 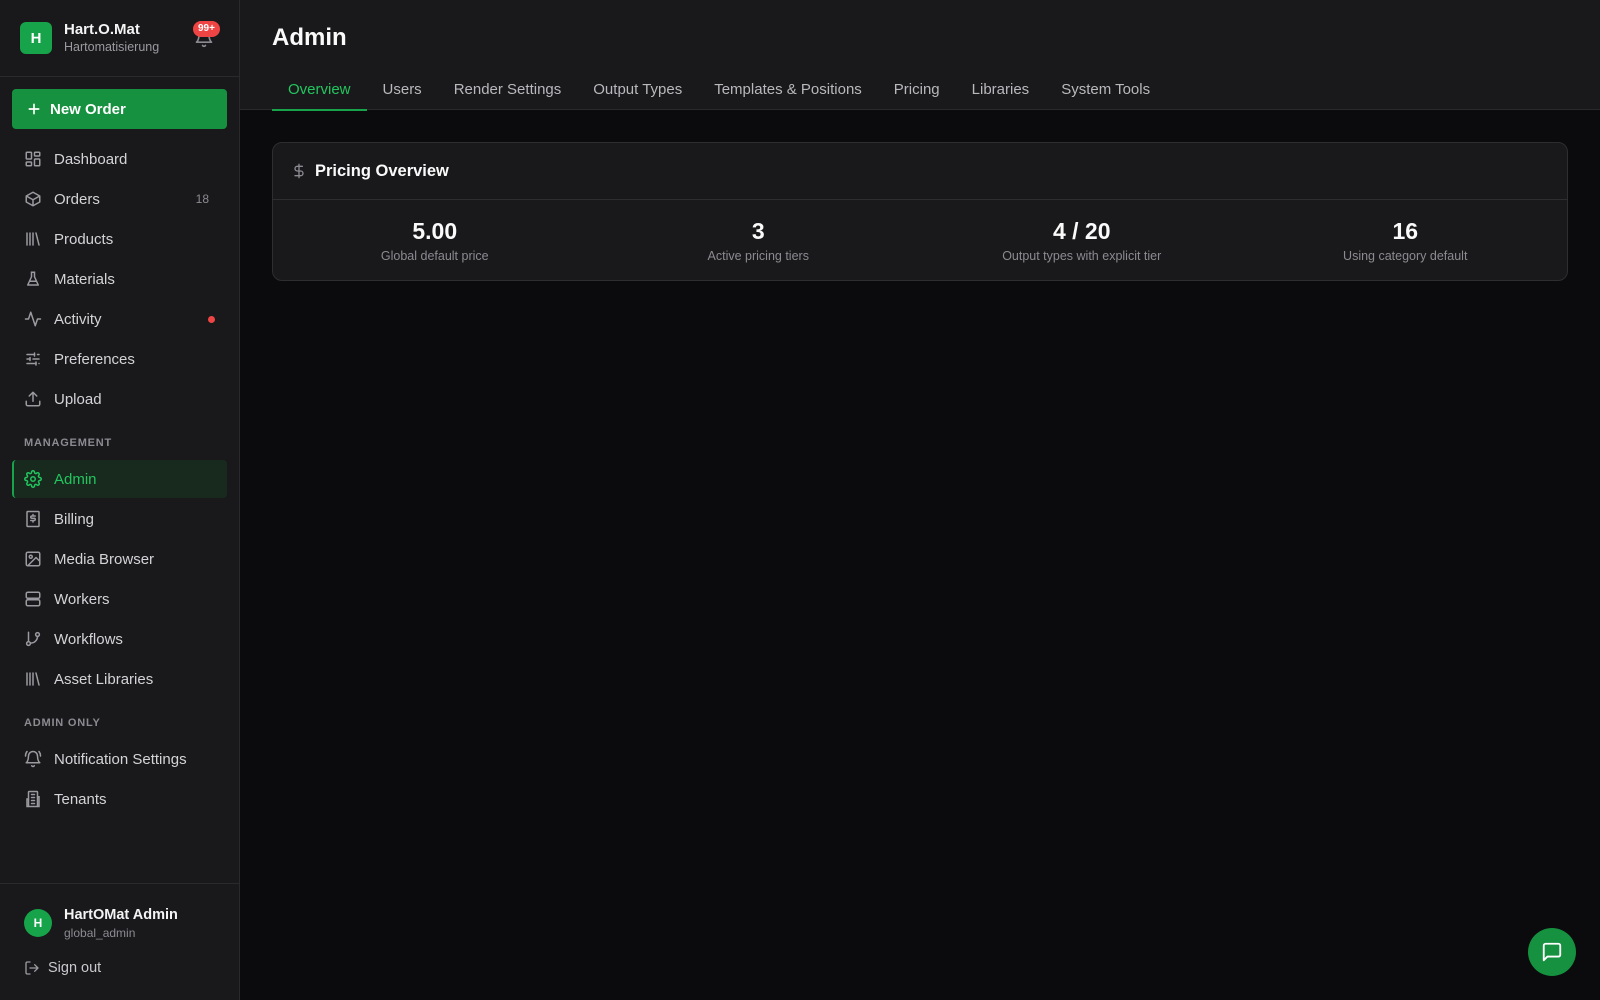 I want to click on card-header: Pricing Overview, so click(x=920, y=171).